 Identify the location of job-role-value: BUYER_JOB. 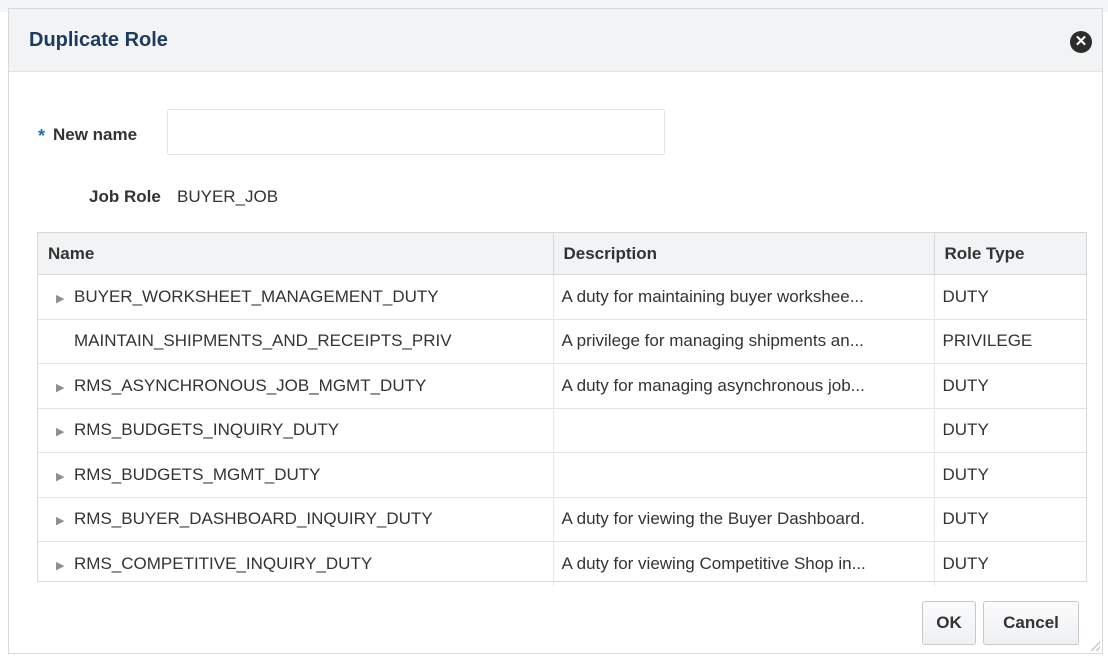
(228, 196).